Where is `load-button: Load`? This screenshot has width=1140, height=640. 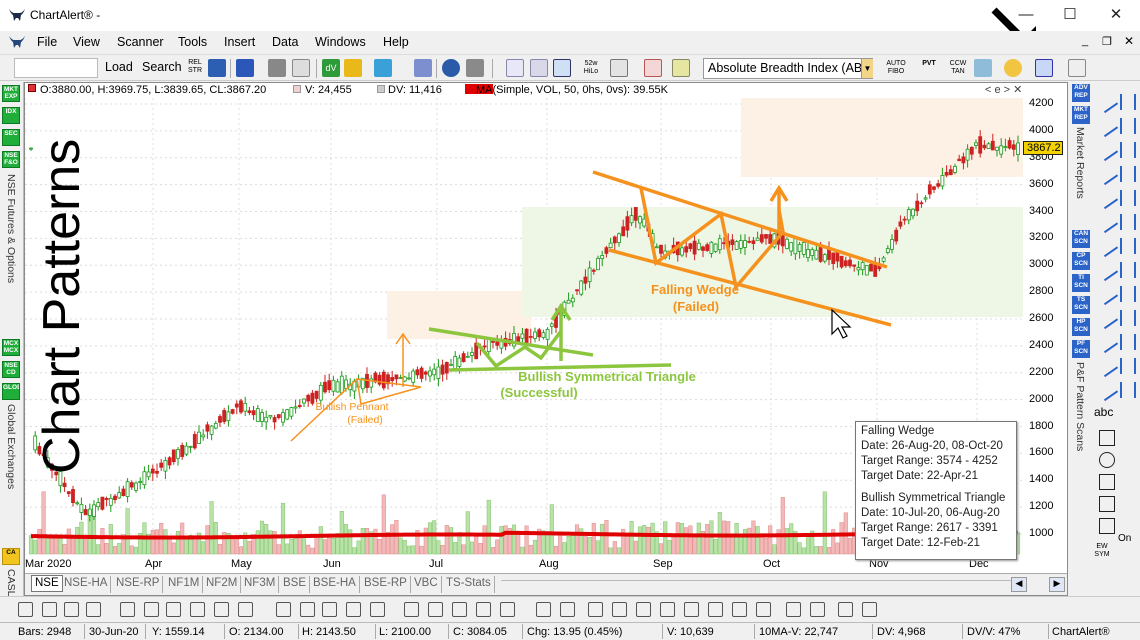 load-button: Load is located at coordinates (119, 67).